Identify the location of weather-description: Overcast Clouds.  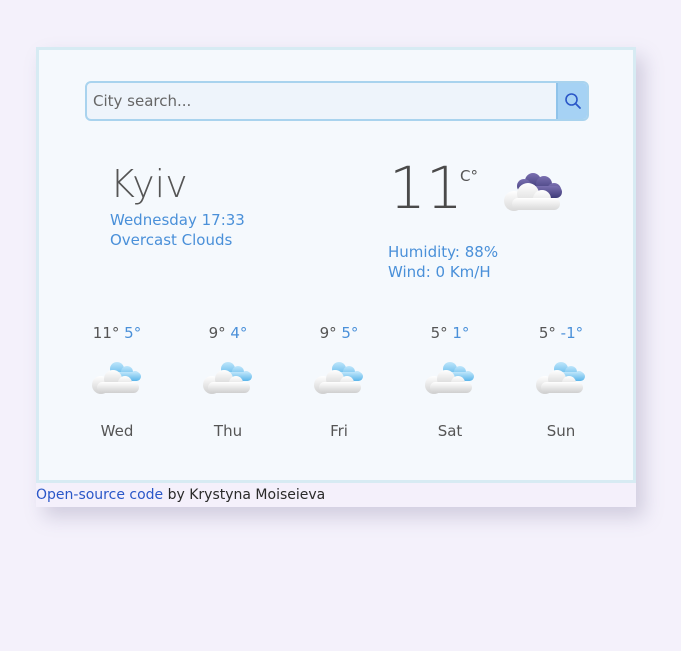
(171, 240).